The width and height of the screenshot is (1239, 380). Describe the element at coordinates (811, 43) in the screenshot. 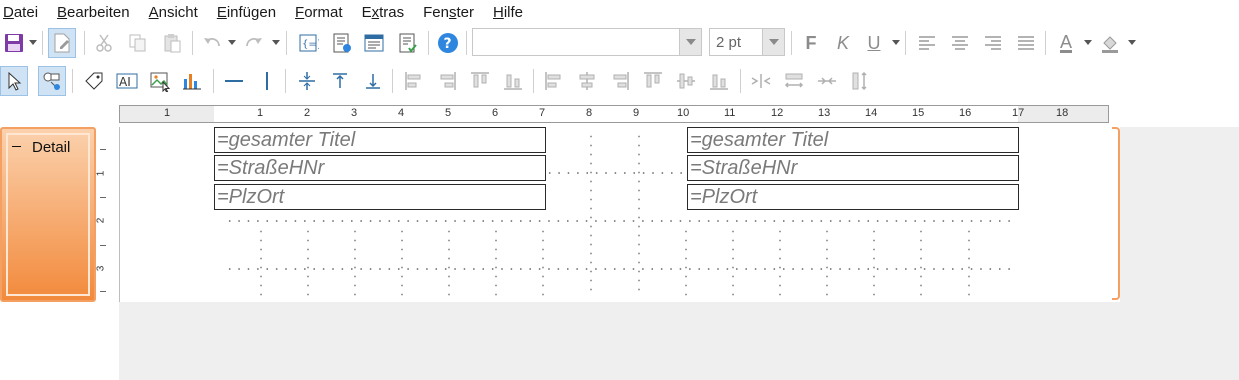

I see `bold-button: F` at that location.